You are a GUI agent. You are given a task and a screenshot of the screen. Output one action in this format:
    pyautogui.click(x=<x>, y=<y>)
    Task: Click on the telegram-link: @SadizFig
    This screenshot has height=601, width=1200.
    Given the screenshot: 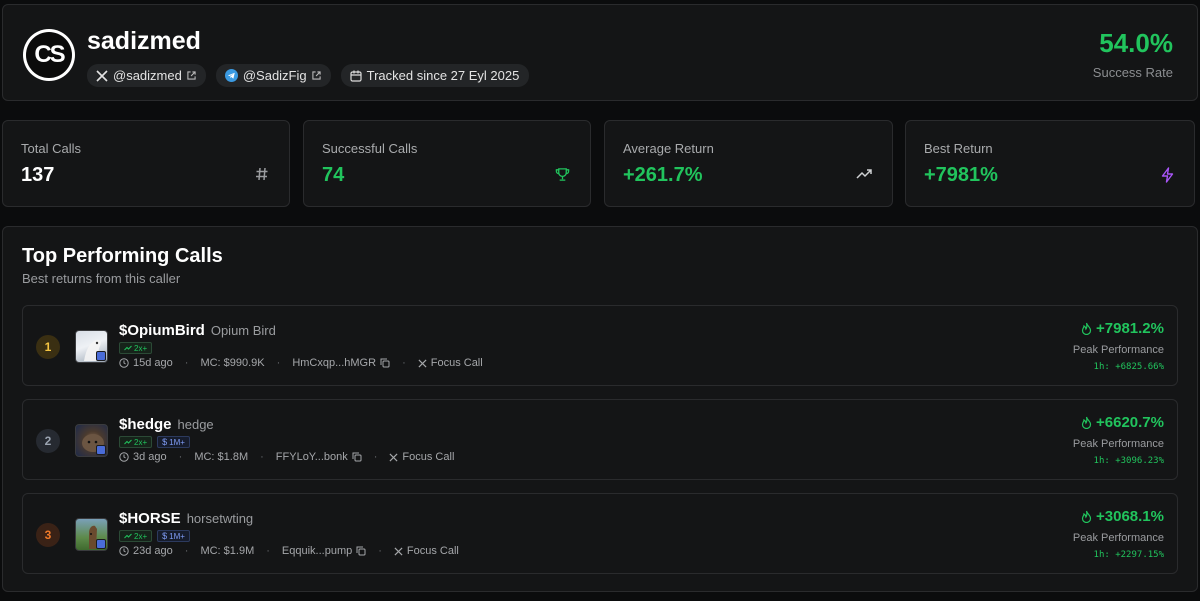 What is the action you would take?
    pyautogui.click(x=273, y=75)
    